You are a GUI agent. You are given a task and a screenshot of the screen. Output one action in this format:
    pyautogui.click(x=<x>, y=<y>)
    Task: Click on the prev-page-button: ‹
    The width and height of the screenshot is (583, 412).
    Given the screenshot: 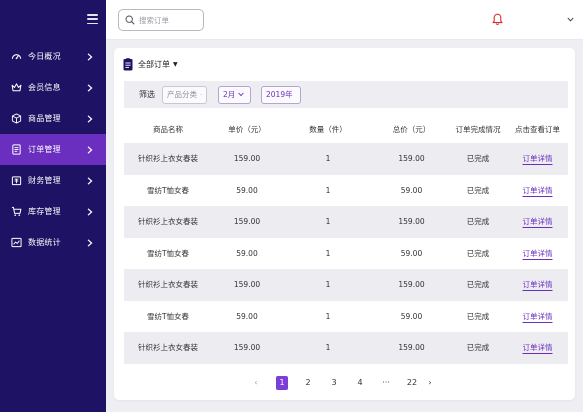 What is the action you would take?
    pyautogui.click(x=256, y=383)
    